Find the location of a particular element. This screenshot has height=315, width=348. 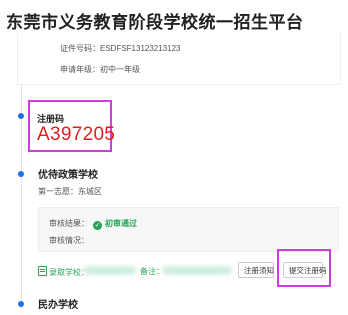

audit-result-label: 审核结果： is located at coordinates (69, 223).